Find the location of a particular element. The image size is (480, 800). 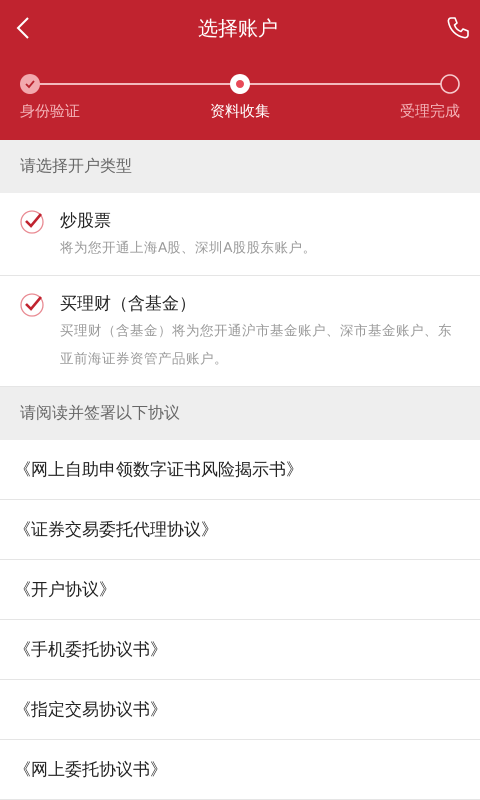

window-title: 选择账户 is located at coordinates (238, 28).